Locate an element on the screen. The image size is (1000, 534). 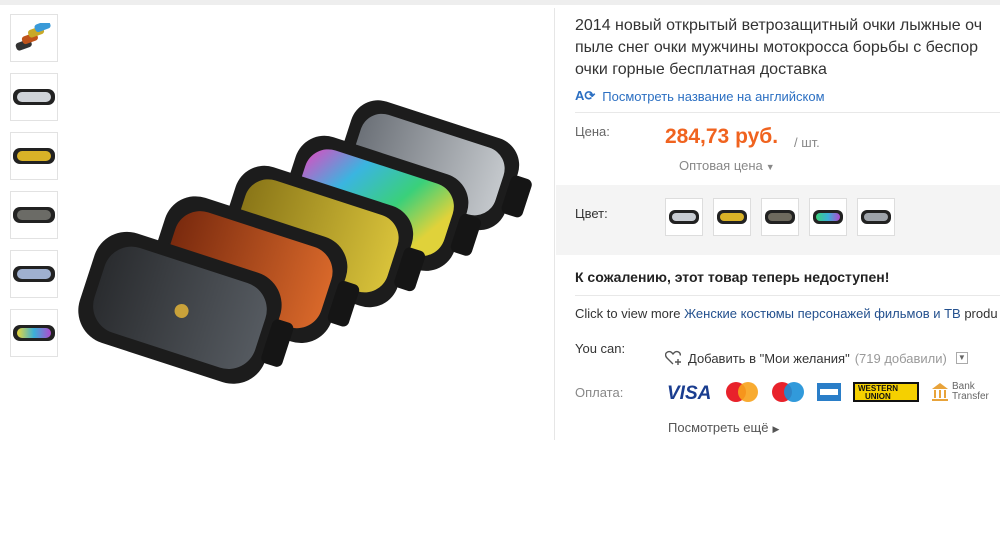
translate-link-text: Посмотреть название на английском is located at coordinates (713, 96).